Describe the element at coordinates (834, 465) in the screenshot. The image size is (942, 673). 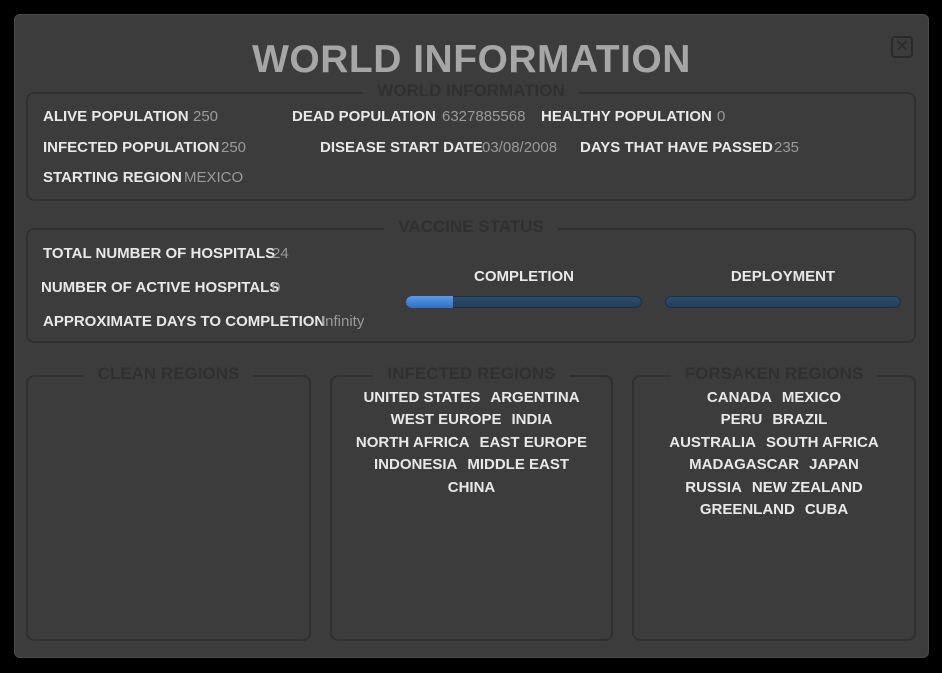
I see `region-name: JAPAN` at that location.